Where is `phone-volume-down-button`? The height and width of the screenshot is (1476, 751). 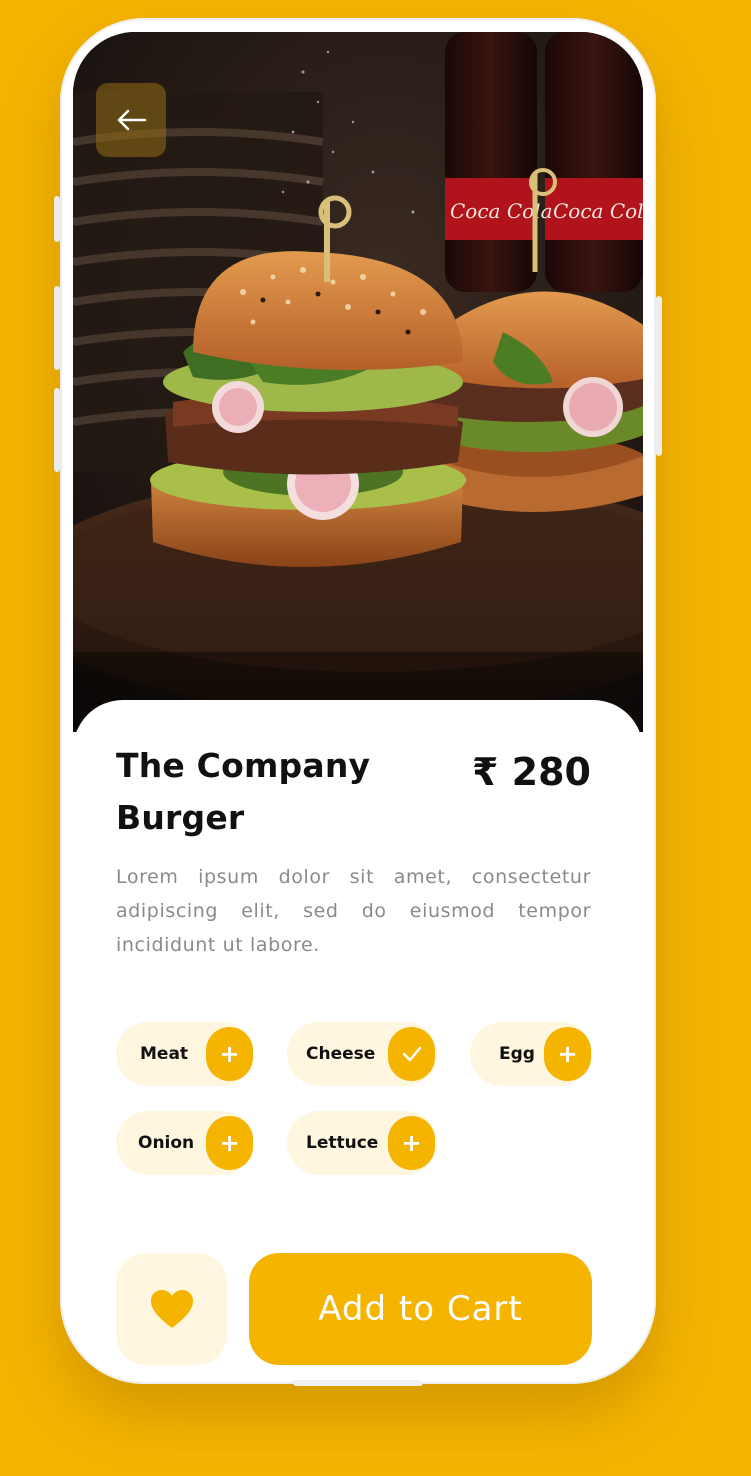 phone-volume-down-button is located at coordinates (57, 430).